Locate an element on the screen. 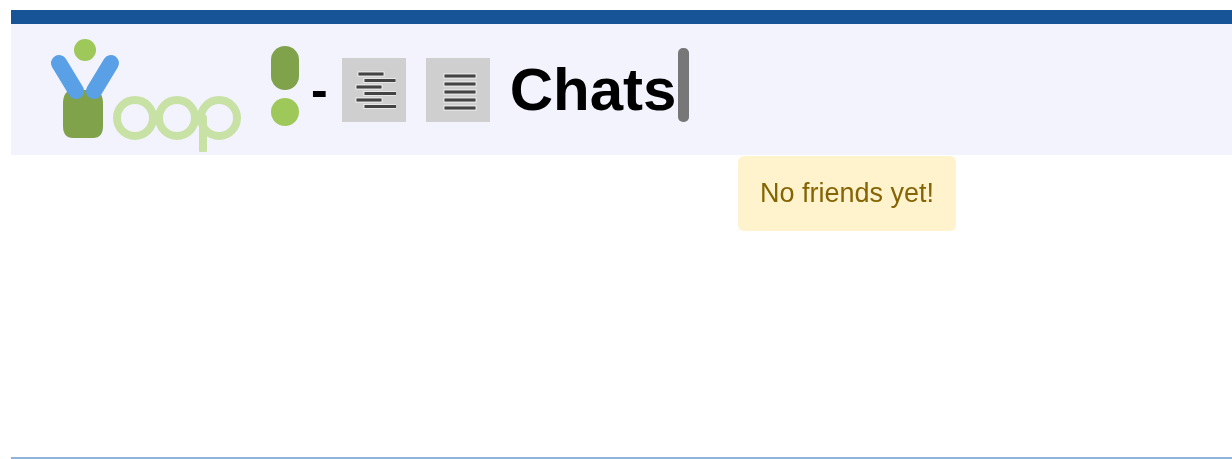  align-justify-button is located at coordinates (457, 89).